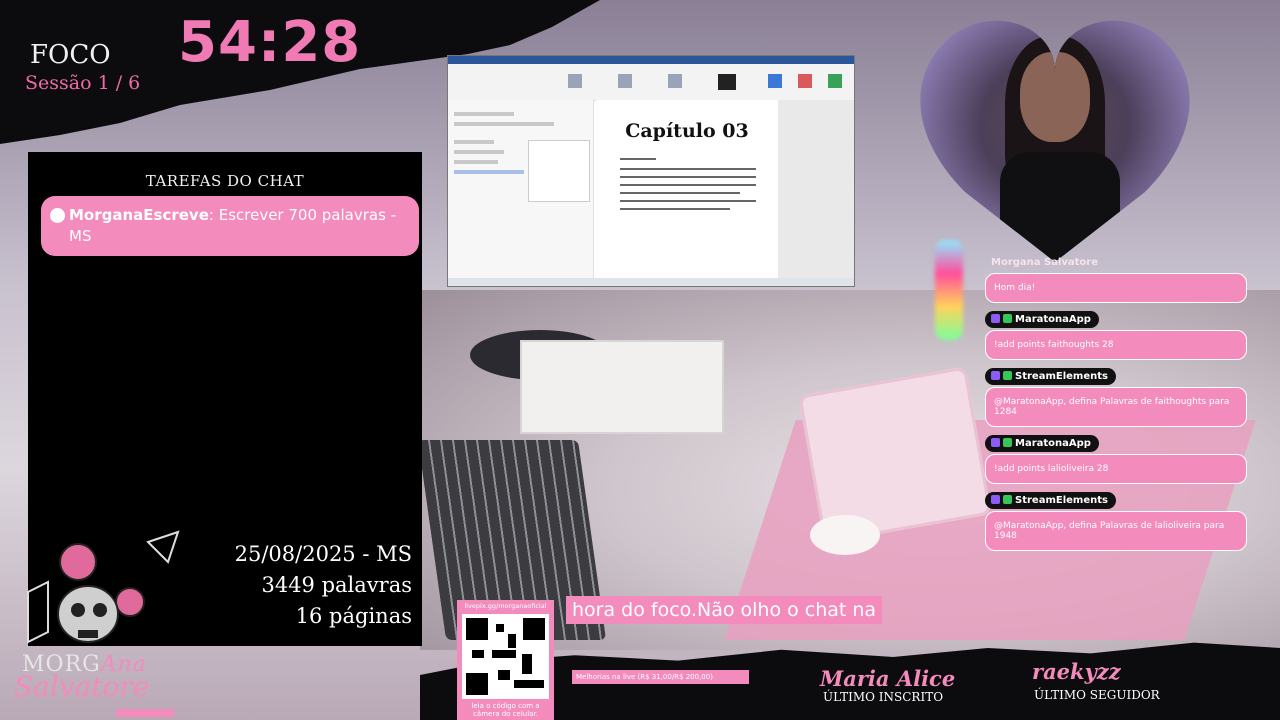 This screenshot has width=1280, height=720. I want to click on qr-caption: leia o código com a câmera do celular., so click(505, 710).